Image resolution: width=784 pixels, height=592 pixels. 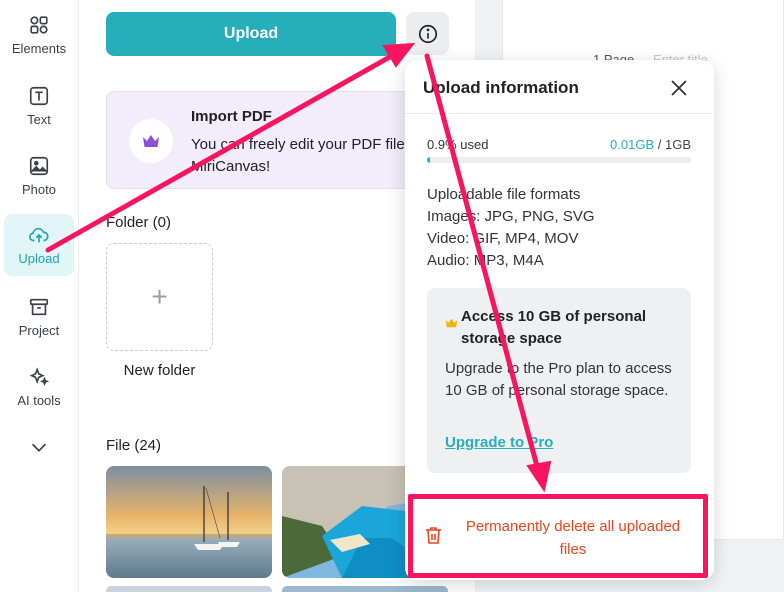 What do you see at coordinates (39, 387) in the screenshot?
I see `sidebar-item-ai-tools: AI tools` at bounding box center [39, 387].